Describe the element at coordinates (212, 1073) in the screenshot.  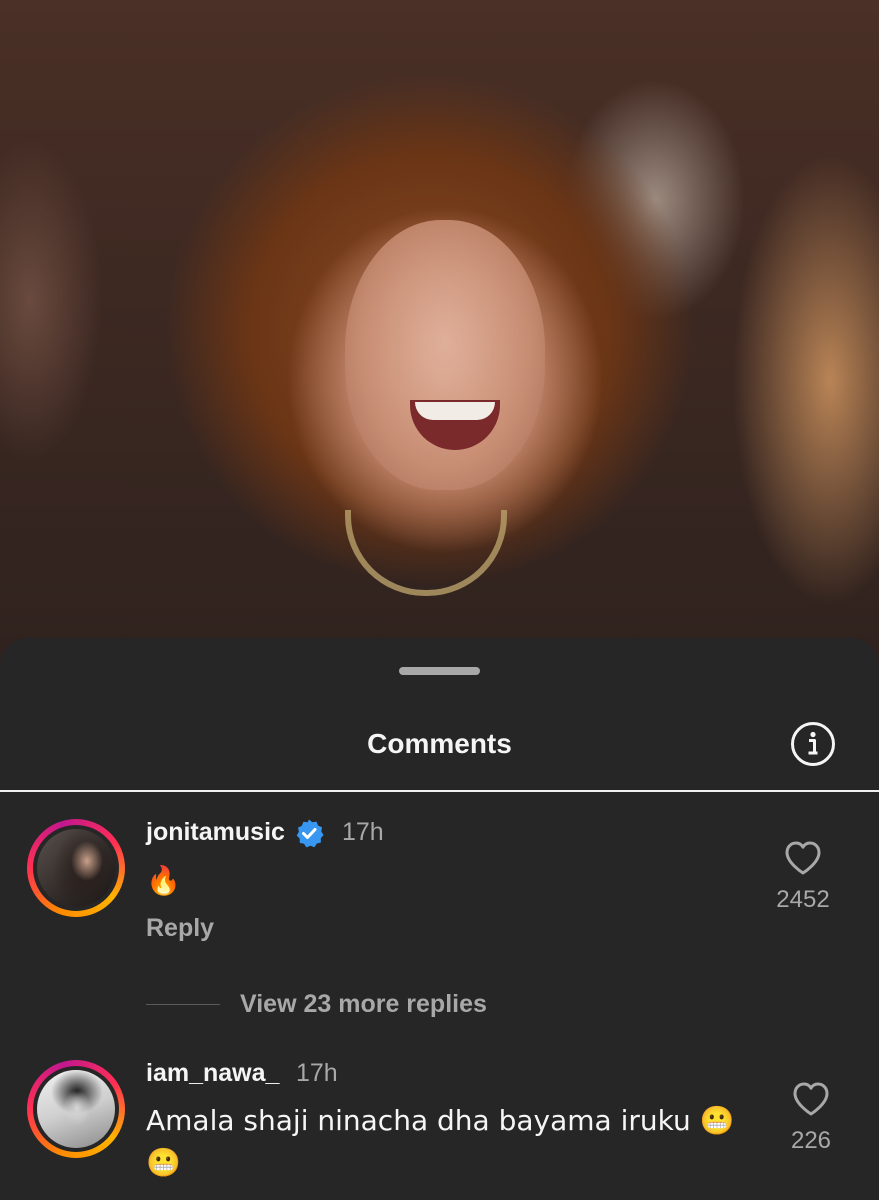
I see `comment-username: iam_nawa_` at that location.